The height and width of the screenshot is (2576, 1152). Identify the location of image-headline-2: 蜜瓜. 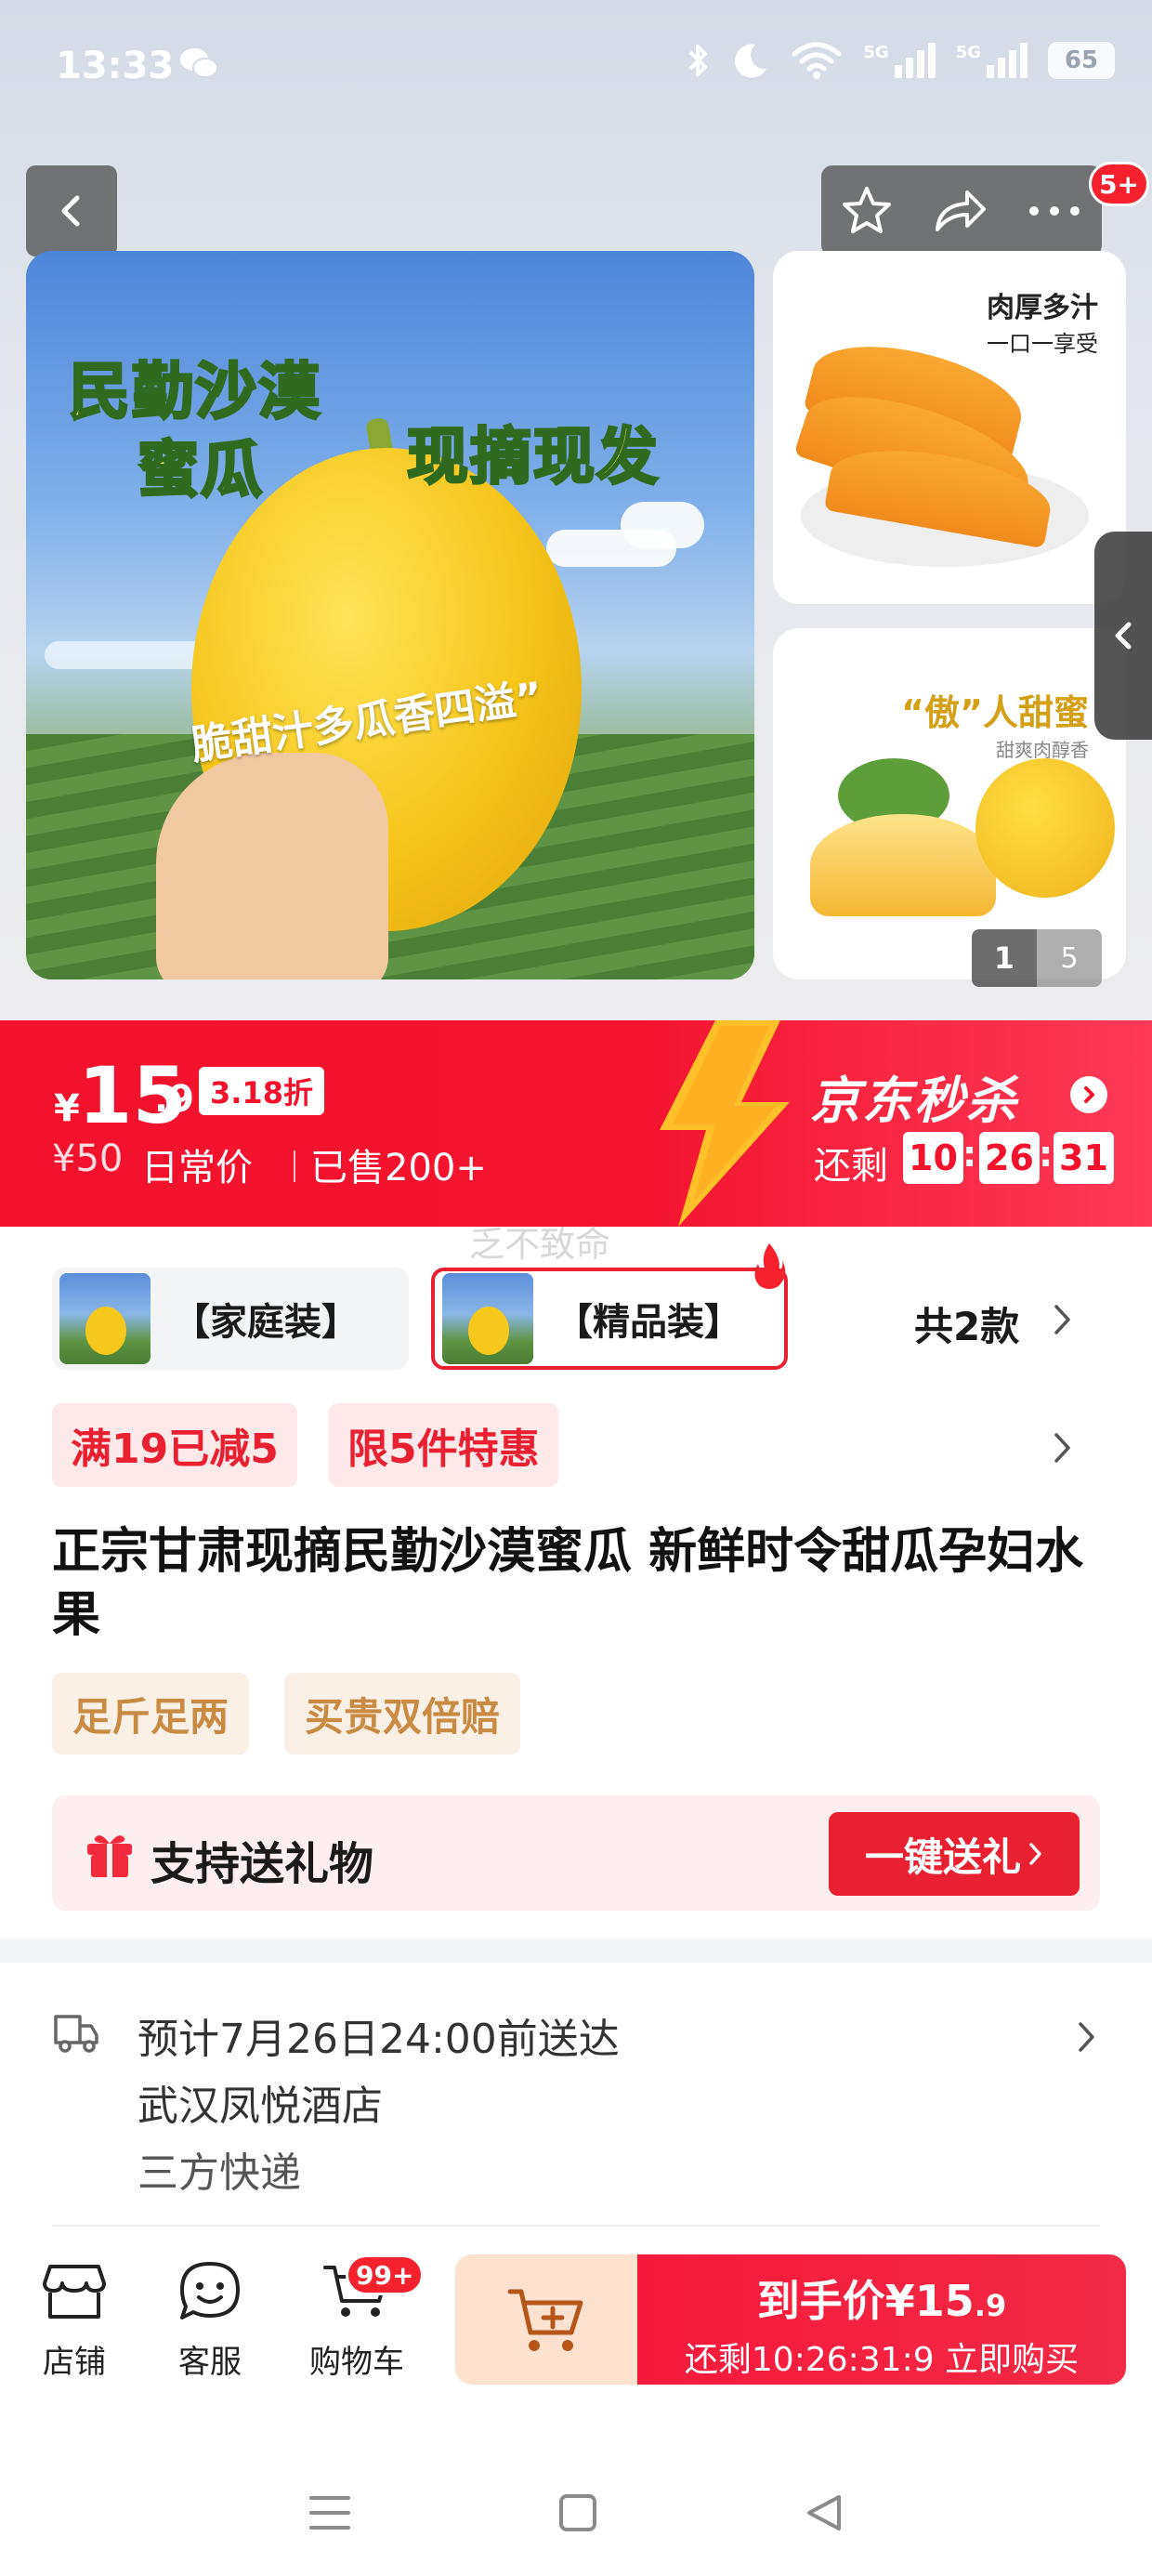
(200, 470).